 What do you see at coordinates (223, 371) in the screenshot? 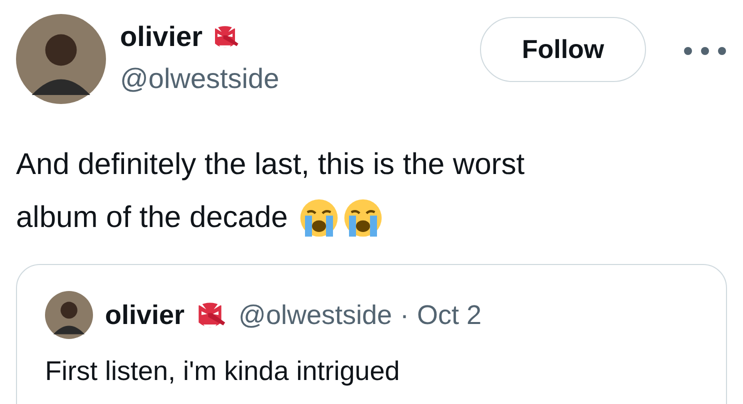
I see `quoted-tweet-text: First listen, i'm kinda intrigued` at bounding box center [223, 371].